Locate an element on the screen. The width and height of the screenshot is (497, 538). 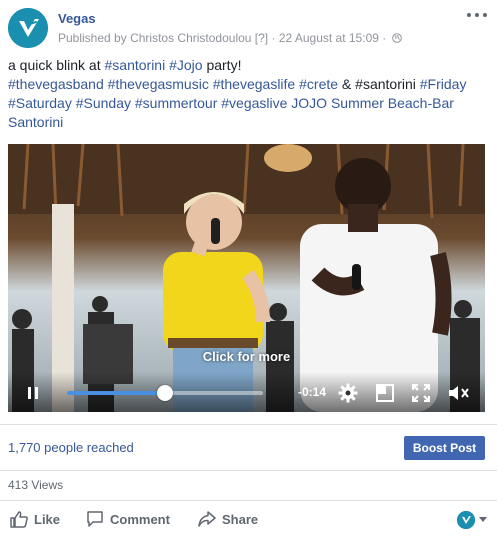
share-button: Share is located at coordinates (228, 519).